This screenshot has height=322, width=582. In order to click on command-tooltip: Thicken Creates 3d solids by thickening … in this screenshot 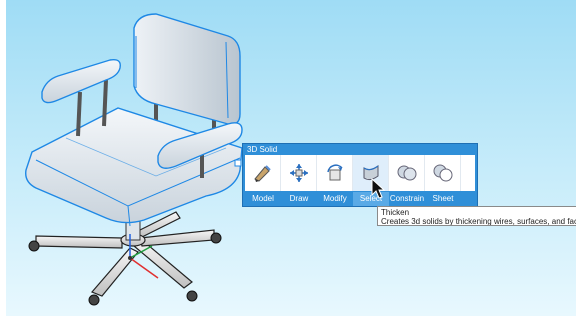, I will do `click(476, 216)`.